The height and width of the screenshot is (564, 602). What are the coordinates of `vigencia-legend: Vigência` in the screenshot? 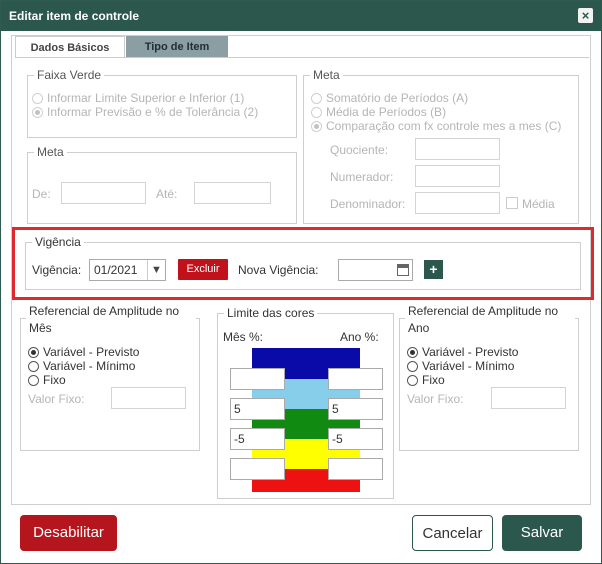 It's located at (58, 242).